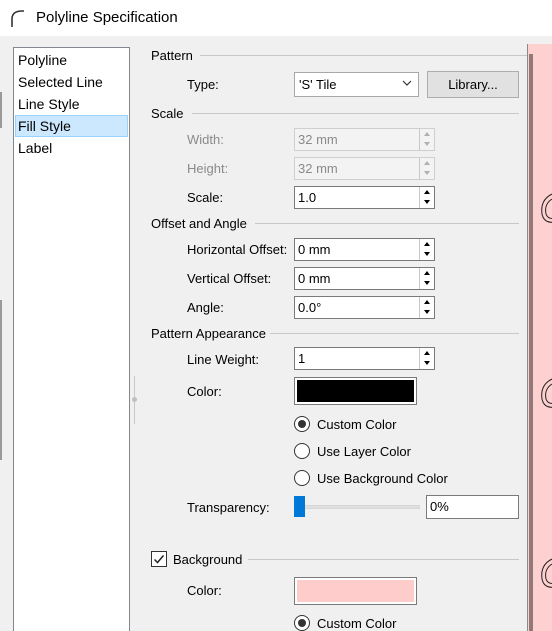 This screenshot has width=552, height=631. Describe the element at coordinates (223, 359) in the screenshot. I see `line-weight-label: Line Weight:` at that location.